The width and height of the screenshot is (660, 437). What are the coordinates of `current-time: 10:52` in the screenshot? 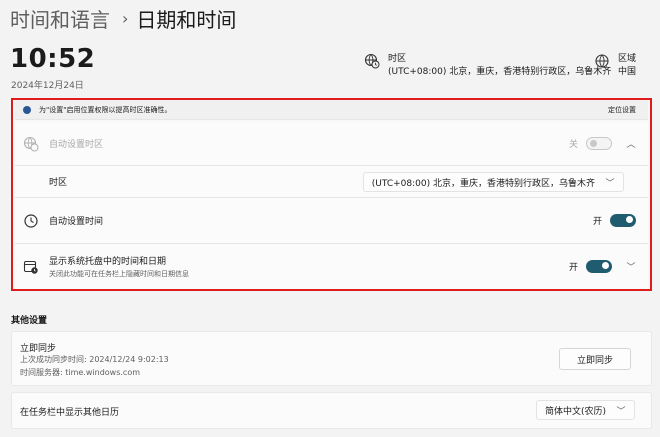 It's located at (53, 59).